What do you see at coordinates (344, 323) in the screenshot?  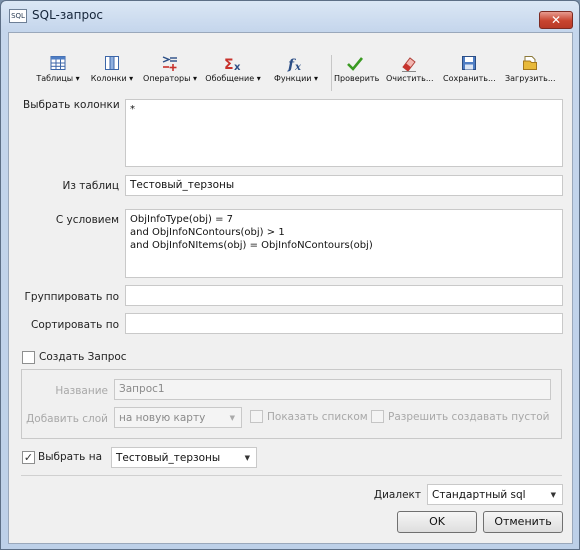 I see `order-by-field` at bounding box center [344, 323].